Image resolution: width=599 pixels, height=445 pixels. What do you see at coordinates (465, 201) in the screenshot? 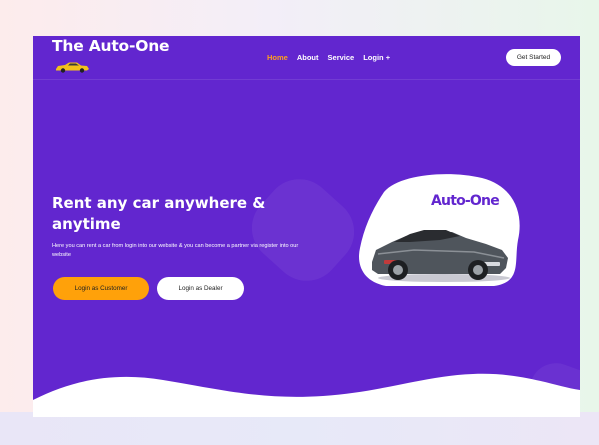
I see `hero-image-label: Auto-One` at bounding box center [465, 201].